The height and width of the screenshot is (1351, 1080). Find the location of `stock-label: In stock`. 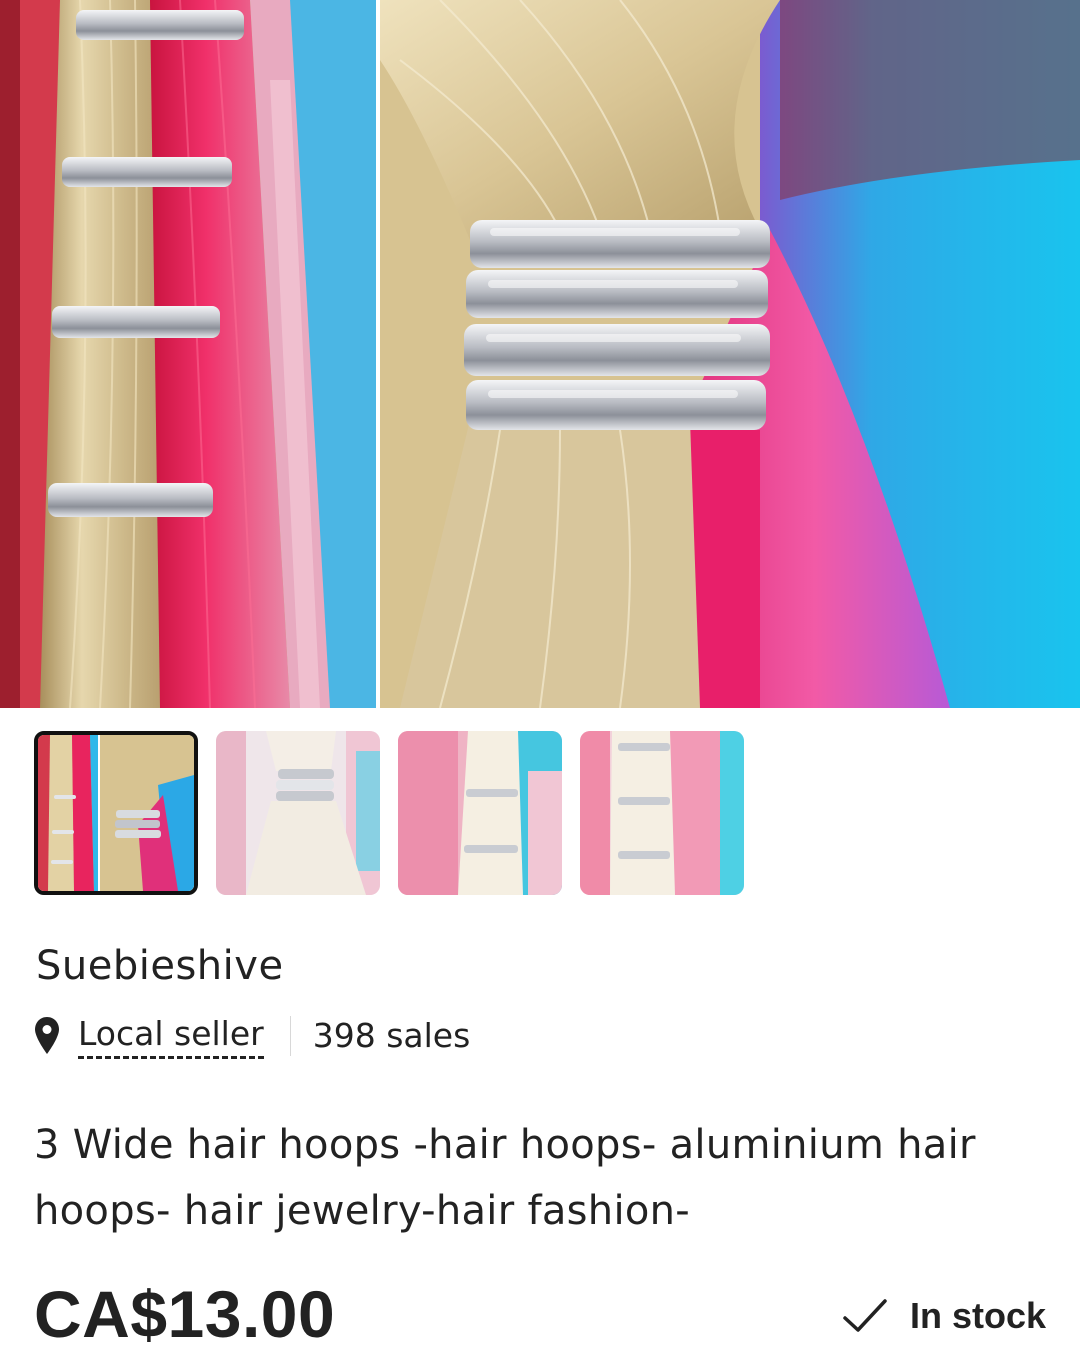

stock-label: In stock is located at coordinates (977, 1315).